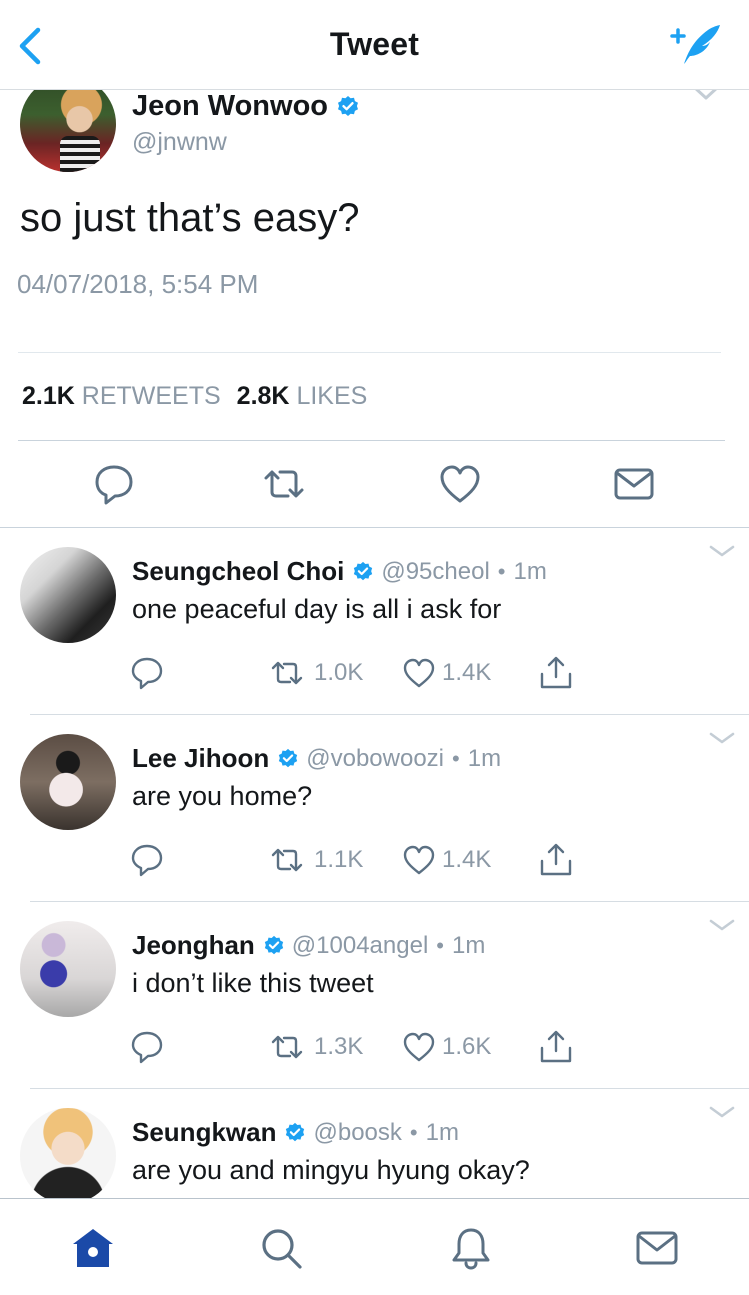 Image resolution: width=749 pixels, height=1295 pixels. I want to click on retweet-count: 1.1K, so click(339, 859).